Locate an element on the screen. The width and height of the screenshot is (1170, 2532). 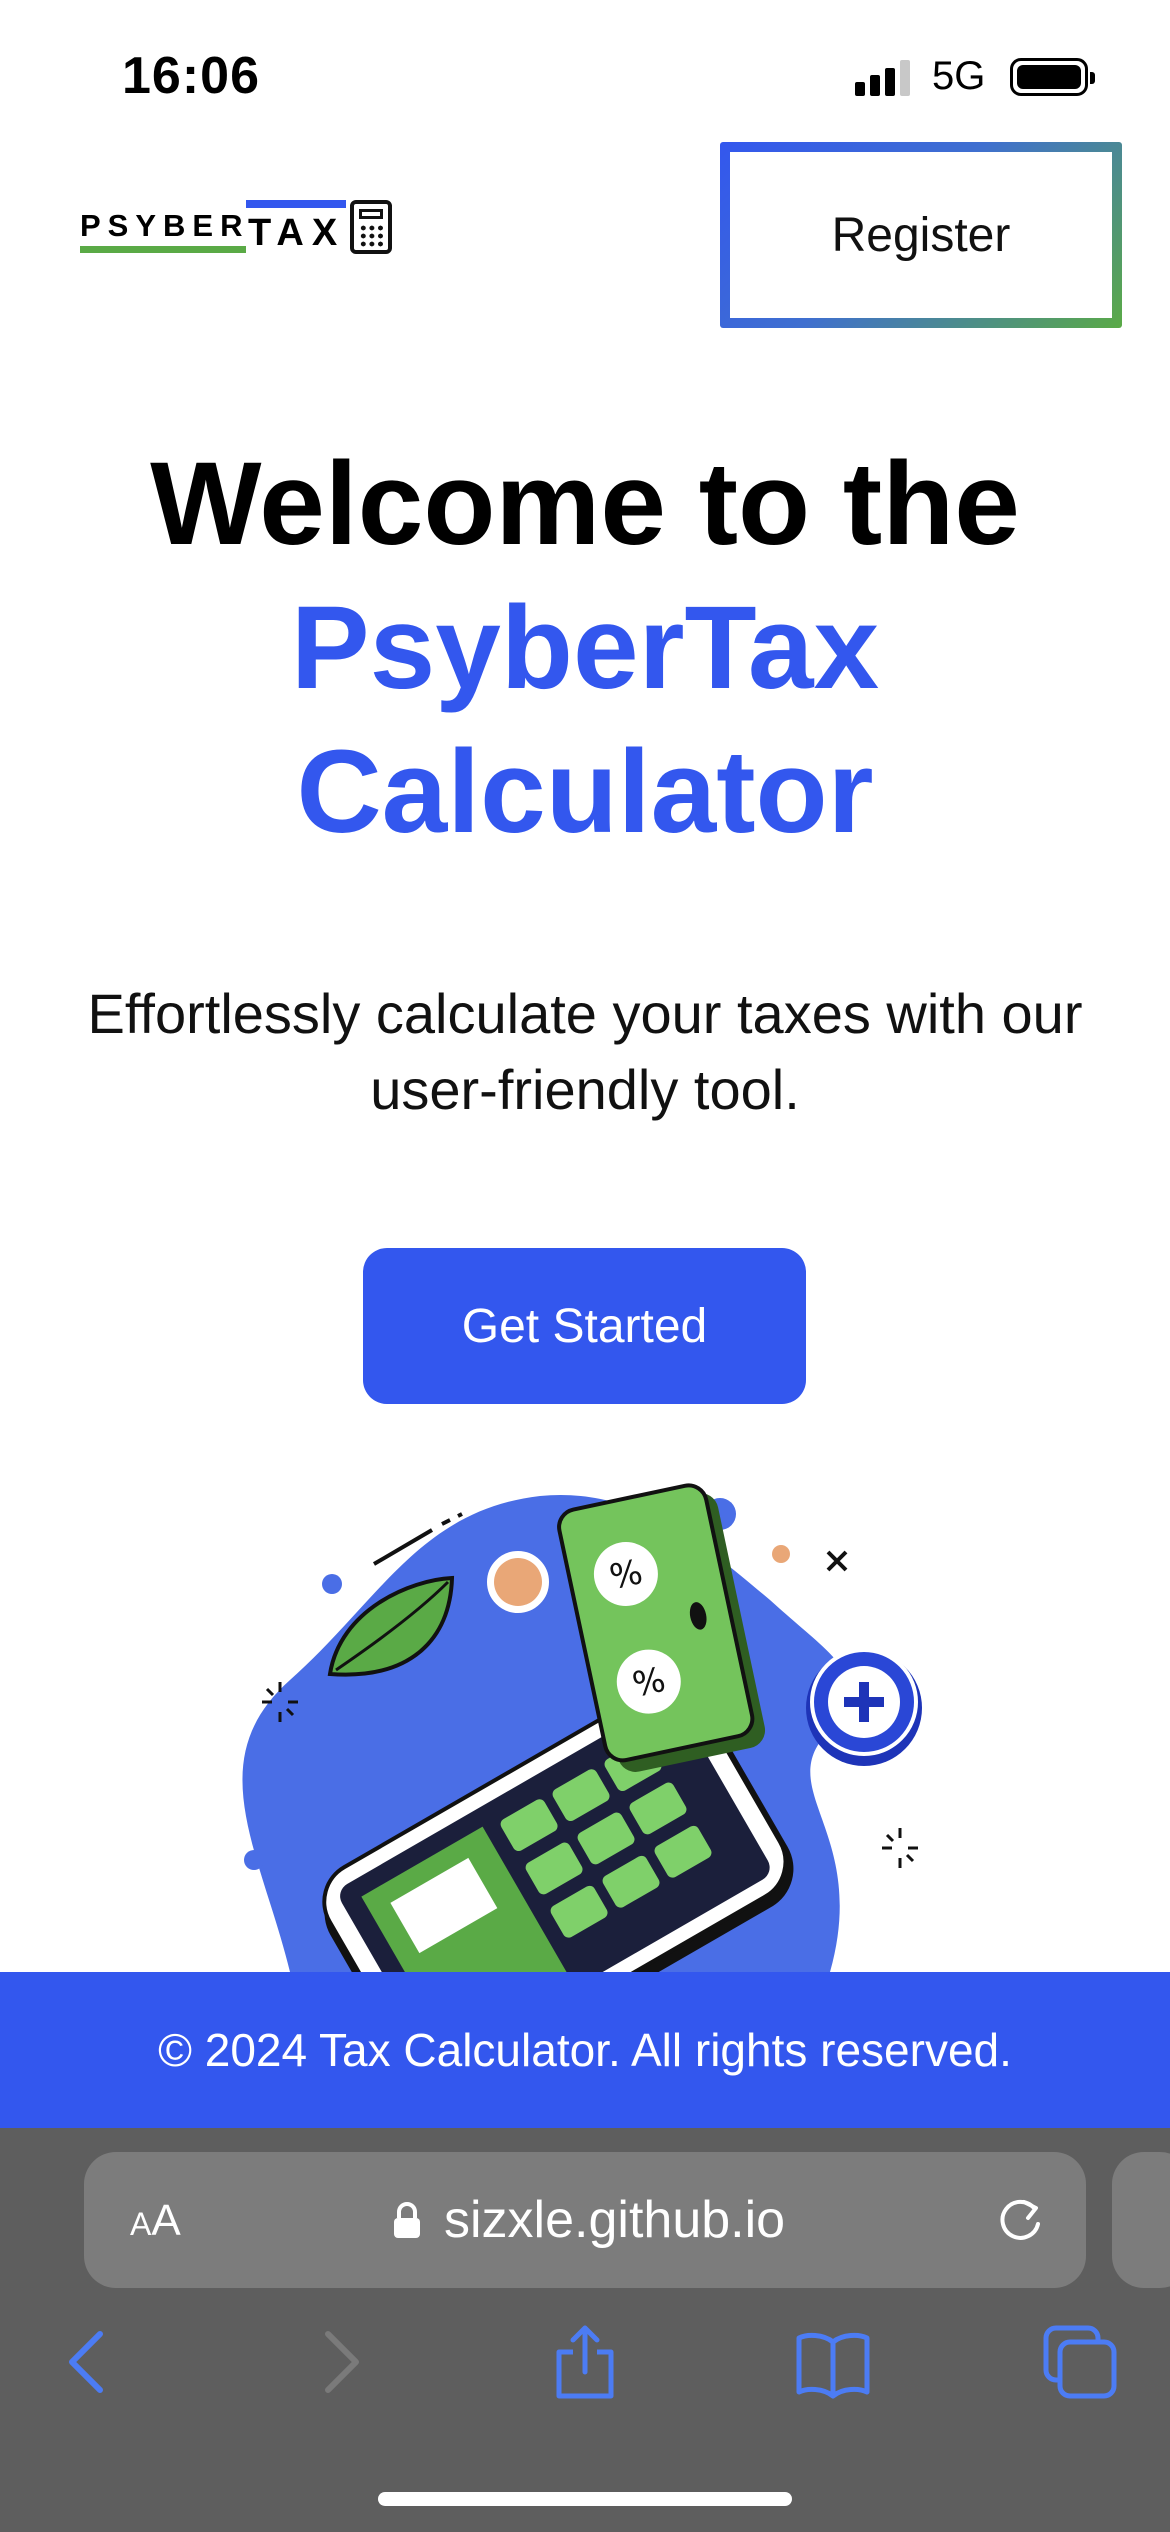
psybertax-logo: PSYBER TAX is located at coordinates (240, 228).